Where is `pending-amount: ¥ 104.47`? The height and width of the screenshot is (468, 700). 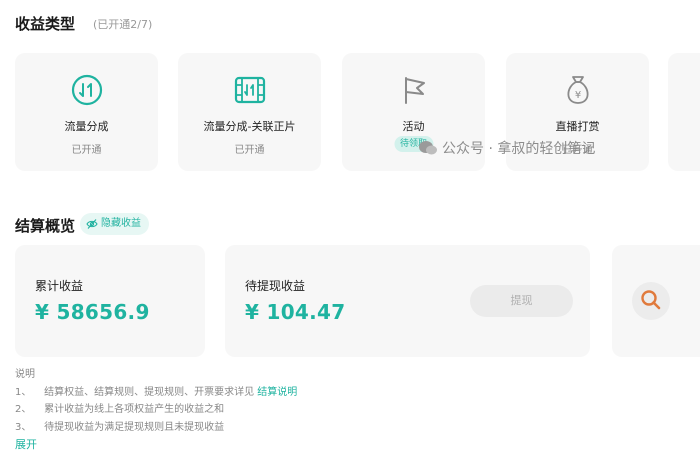 pending-amount: ¥ 104.47 is located at coordinates (295, 312).